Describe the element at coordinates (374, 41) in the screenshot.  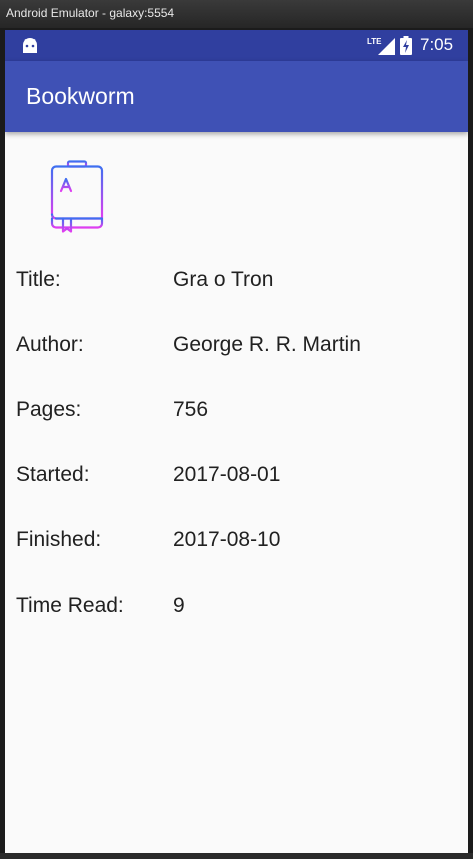
I see `lte-label: LTE` at that location.